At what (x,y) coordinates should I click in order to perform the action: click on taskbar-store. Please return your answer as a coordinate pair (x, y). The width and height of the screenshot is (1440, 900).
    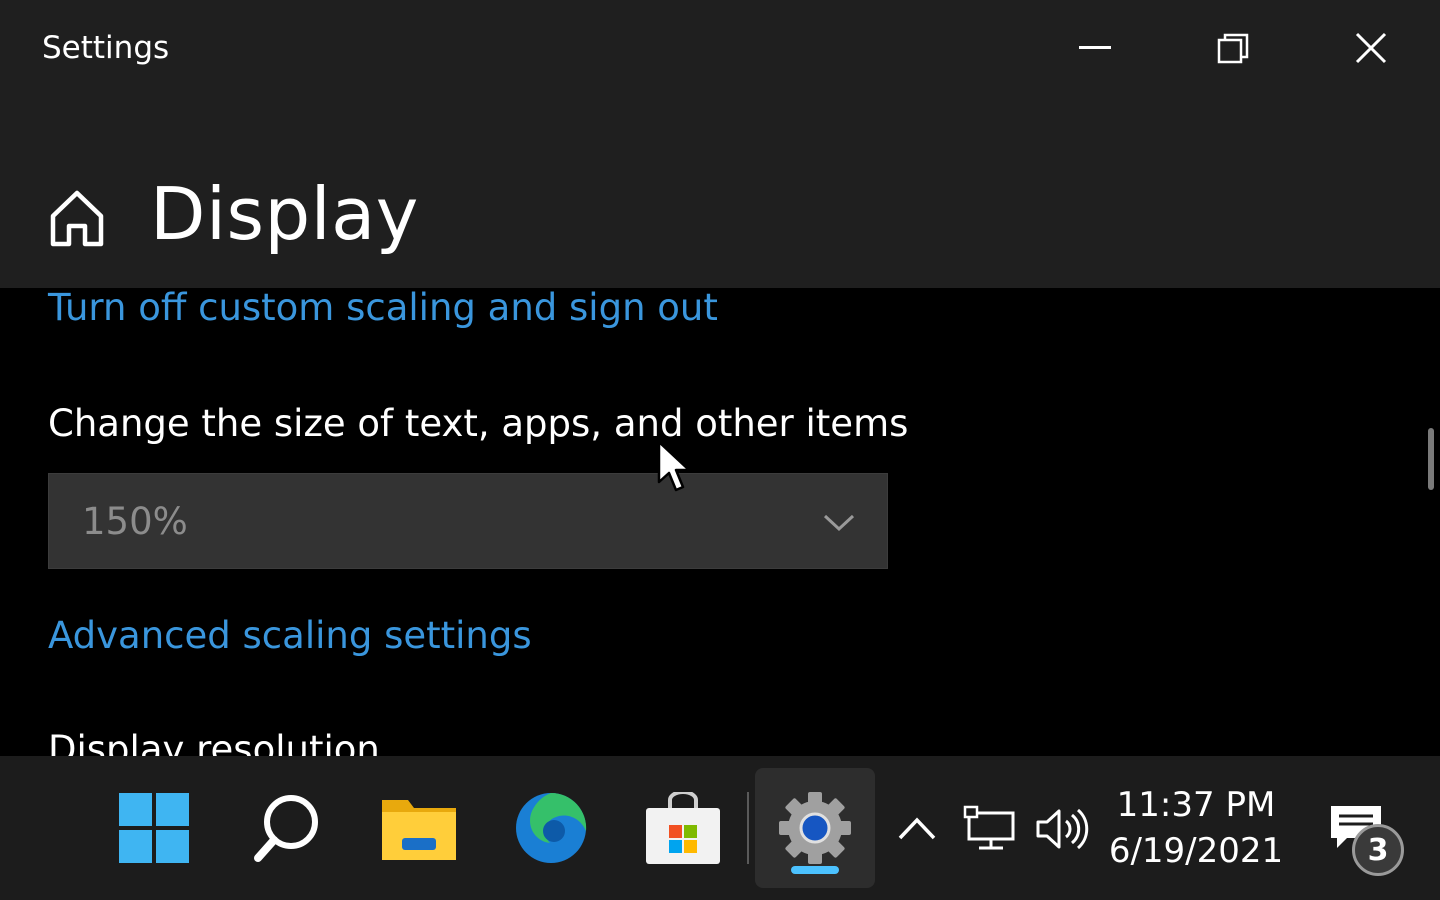
    Looking at the image, I should click on (683, 828).